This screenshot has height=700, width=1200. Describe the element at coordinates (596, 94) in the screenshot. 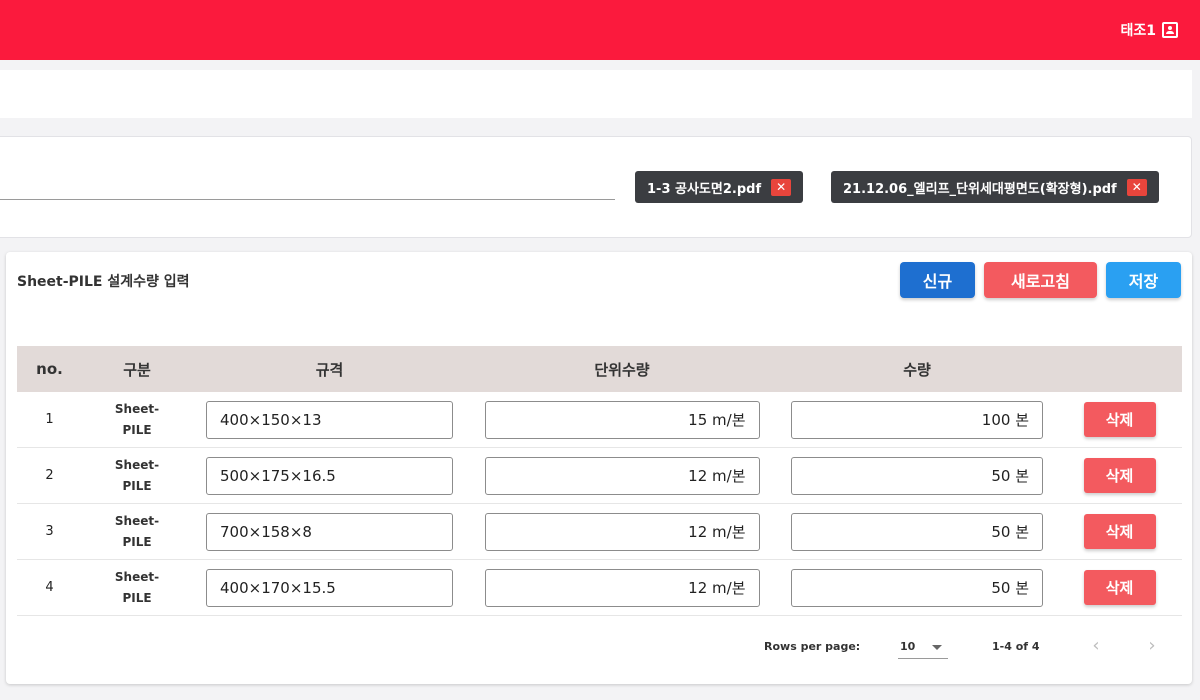

I see `toolbar-strip` at that location.